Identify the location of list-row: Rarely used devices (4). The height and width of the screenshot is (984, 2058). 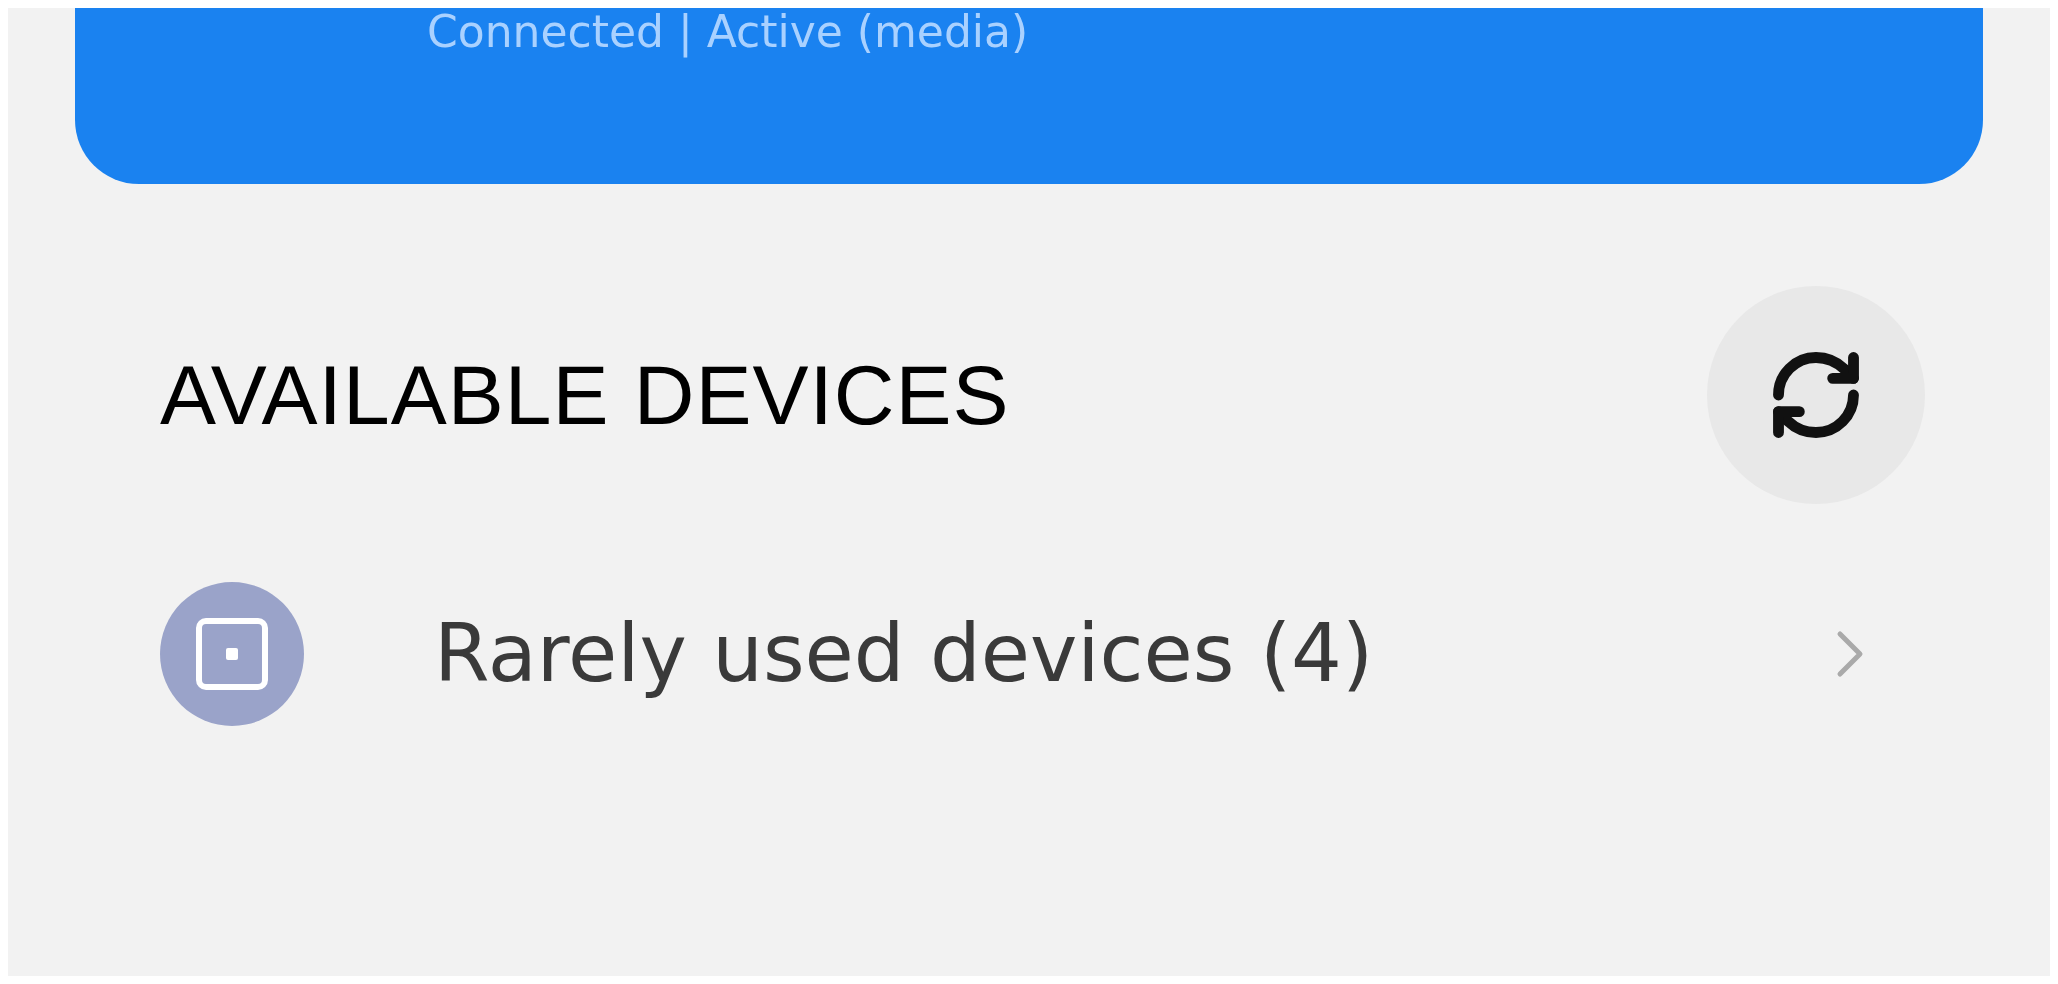
(1029, 654).